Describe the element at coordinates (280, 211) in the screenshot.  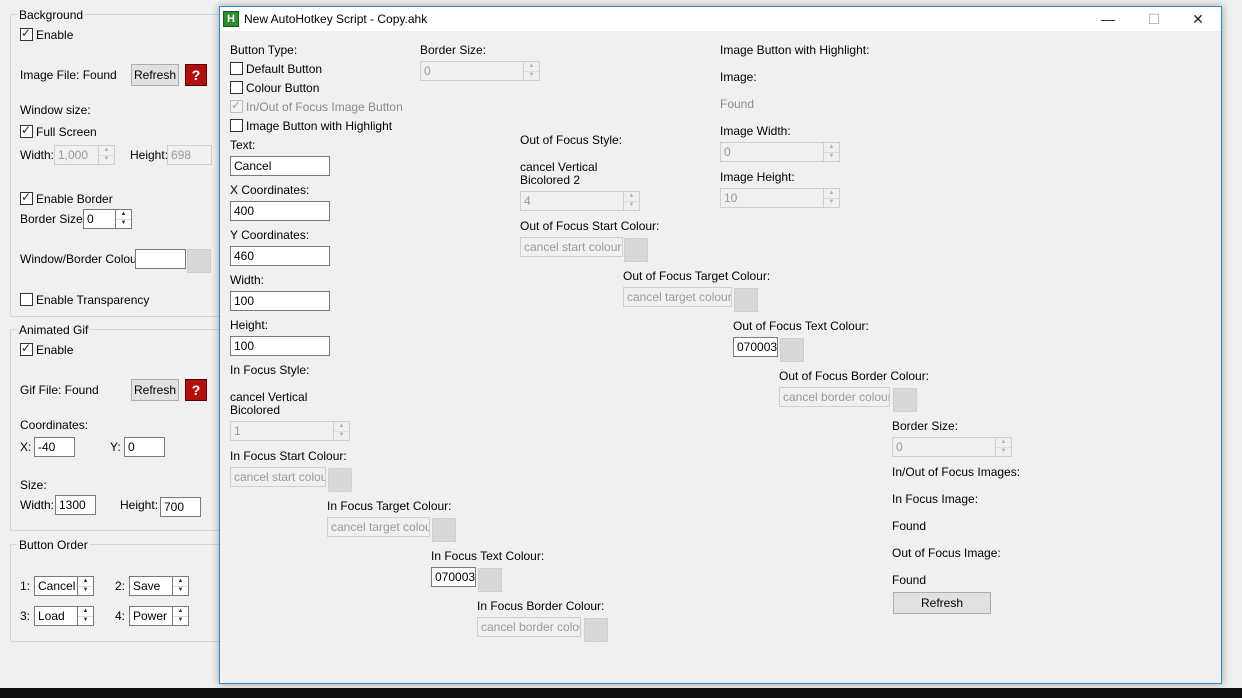
I see `x-coordinates-input: 400` at that location.